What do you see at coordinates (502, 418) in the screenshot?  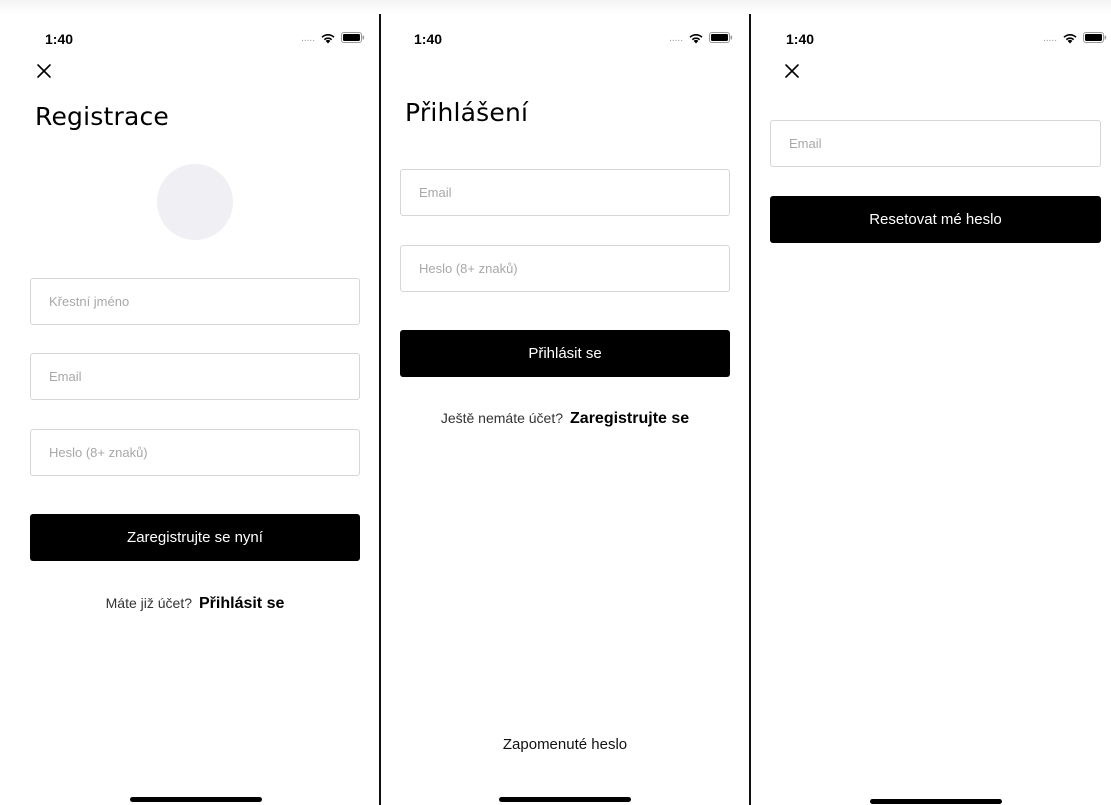 I see `register-prompt-text: Ještě nemáte účet?` at bounding box center [502, 418].